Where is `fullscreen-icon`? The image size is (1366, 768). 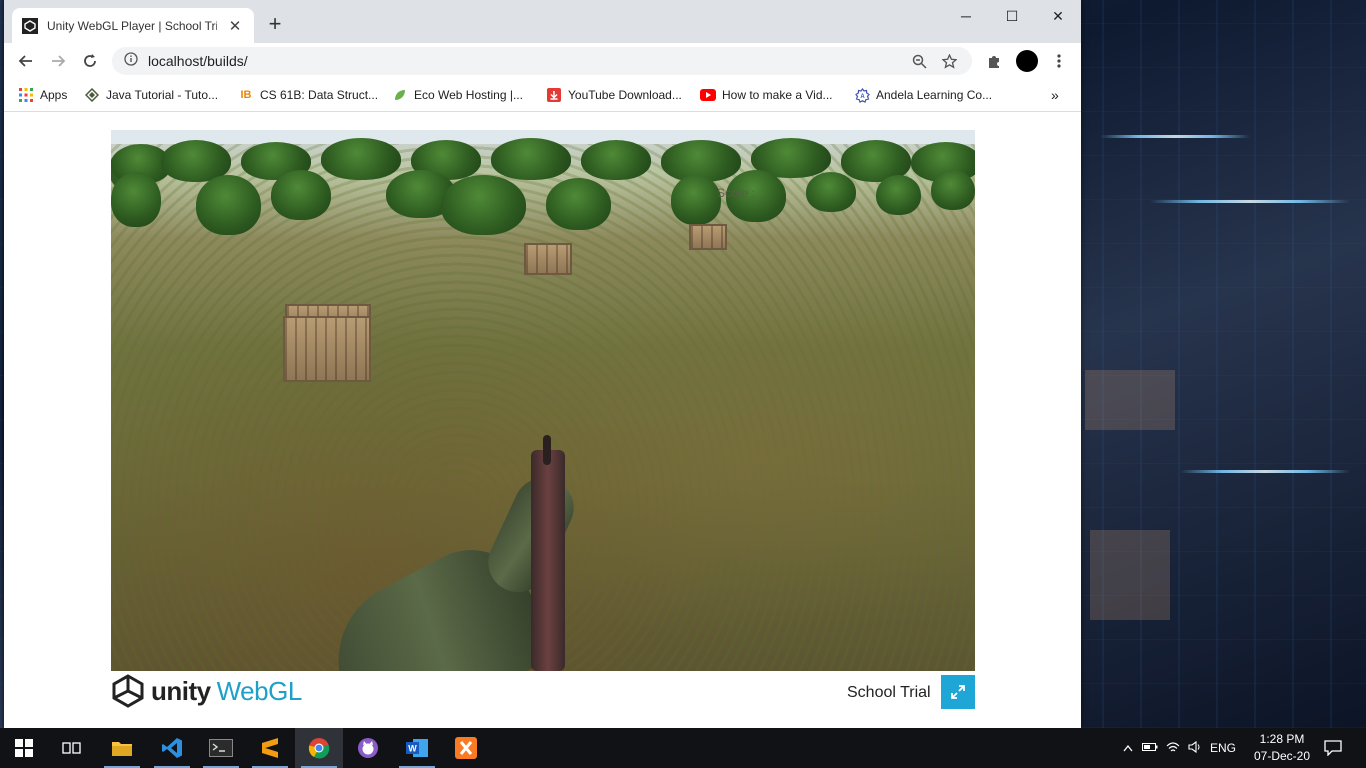
fullscreen-icon is located at coordinates (958, 692).